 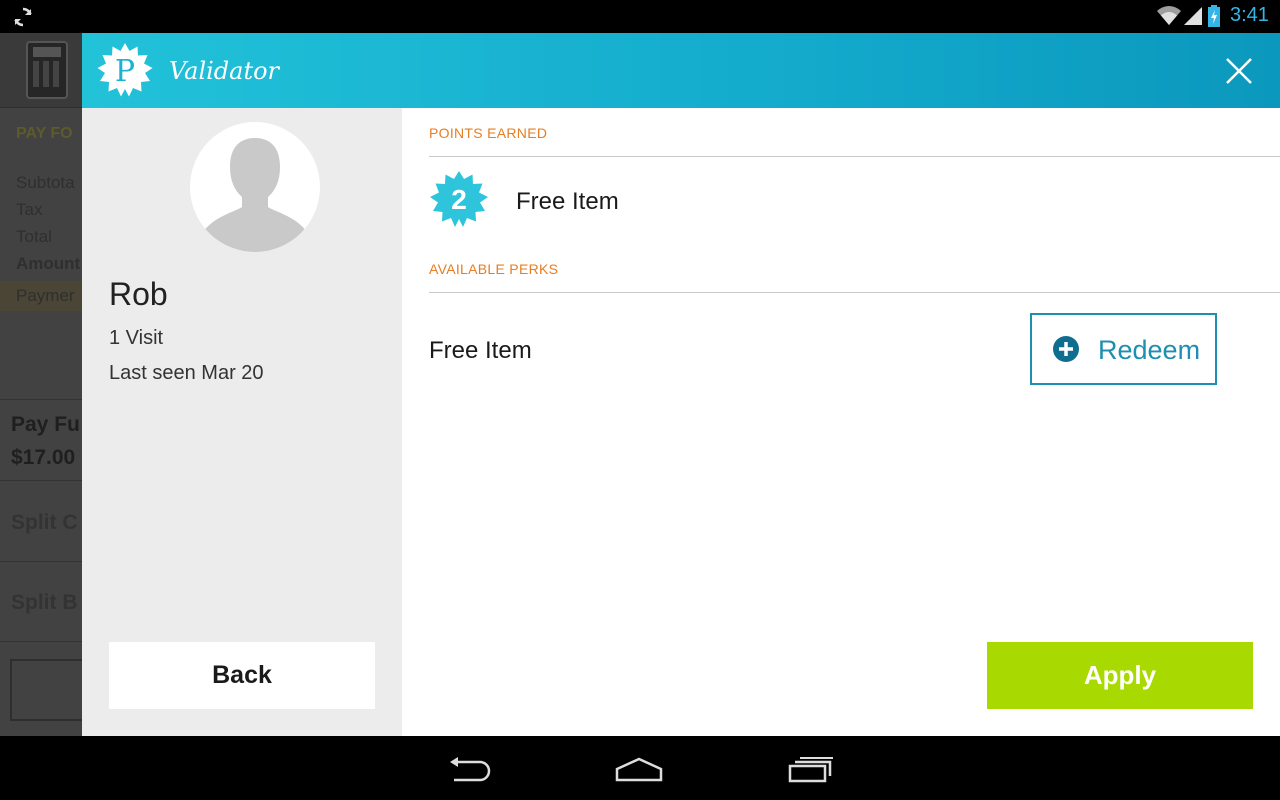 What do you see at coordinates (125, 71) in the screenshot?
I see `logo-letter: P` at bounding box center [125, 71].